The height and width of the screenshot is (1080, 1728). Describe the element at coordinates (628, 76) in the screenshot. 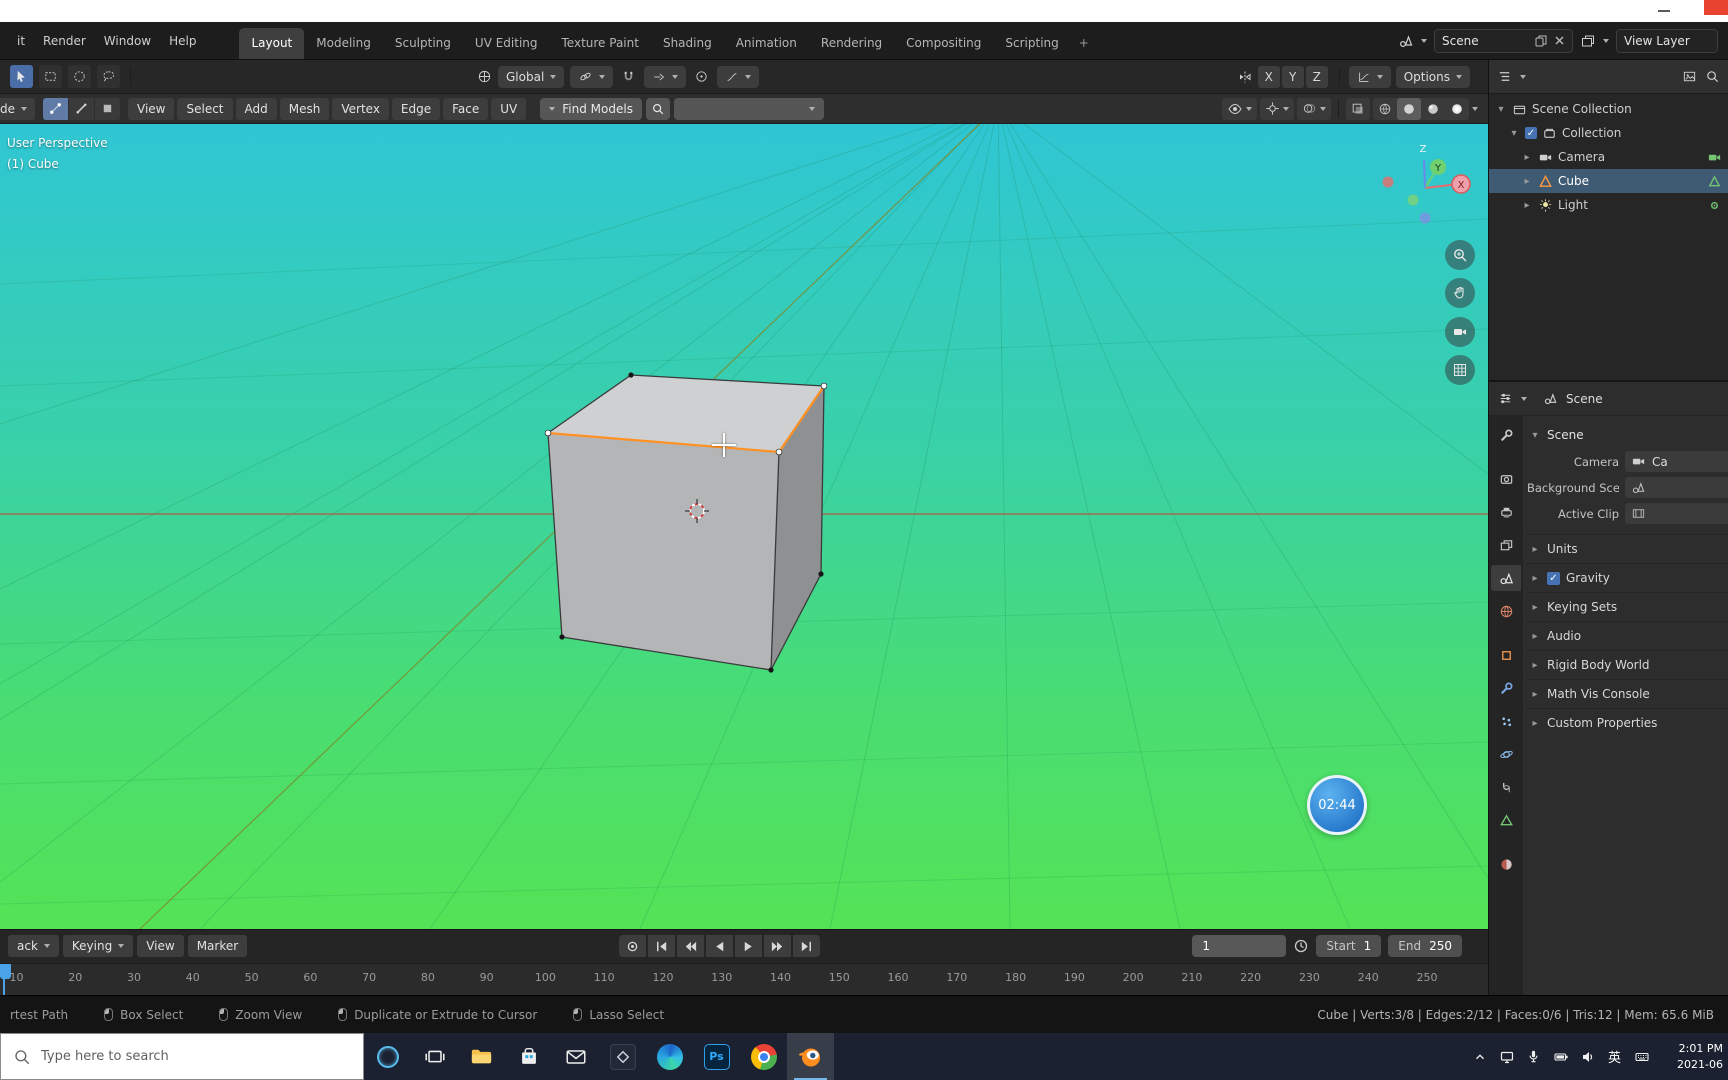

I see `magnet-snap-icon` at that location.